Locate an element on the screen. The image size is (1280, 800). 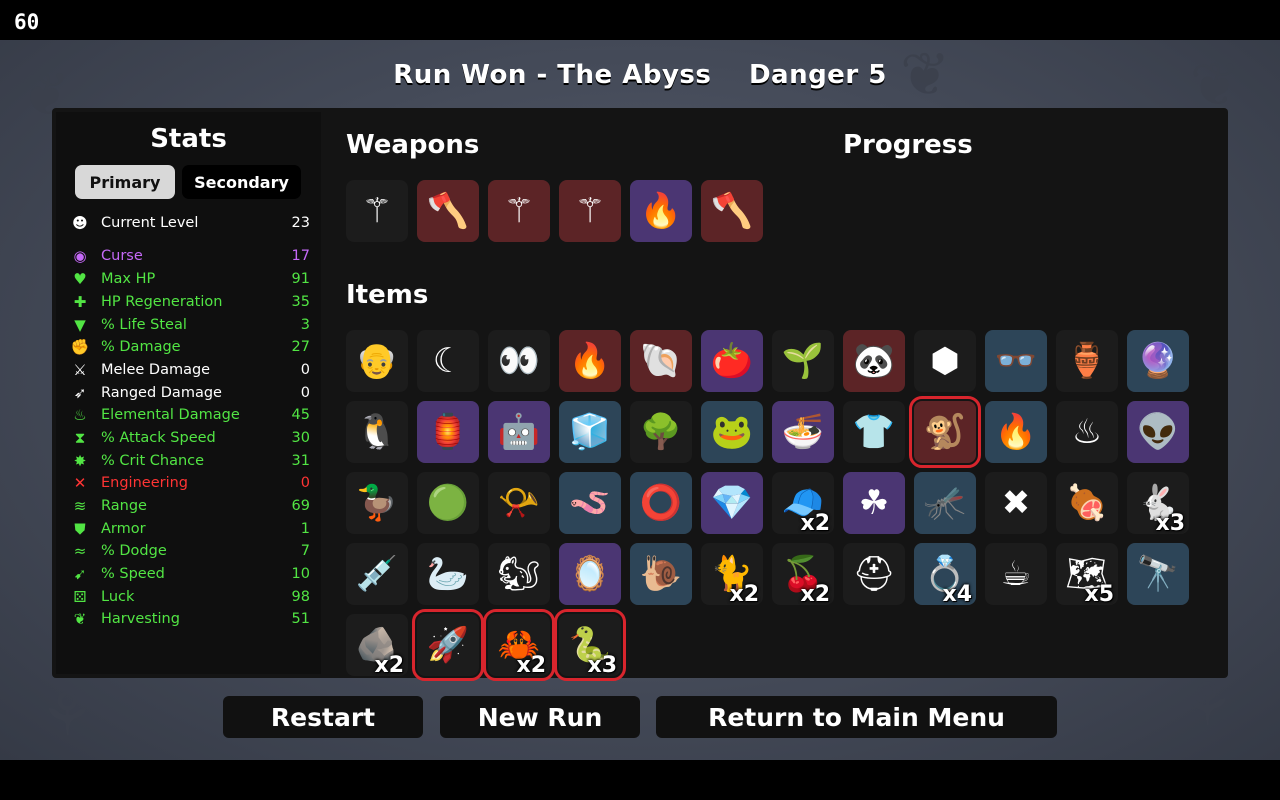
stat-row: ⧗ % Attack Speed 30 is located at coordinates (190, 438).